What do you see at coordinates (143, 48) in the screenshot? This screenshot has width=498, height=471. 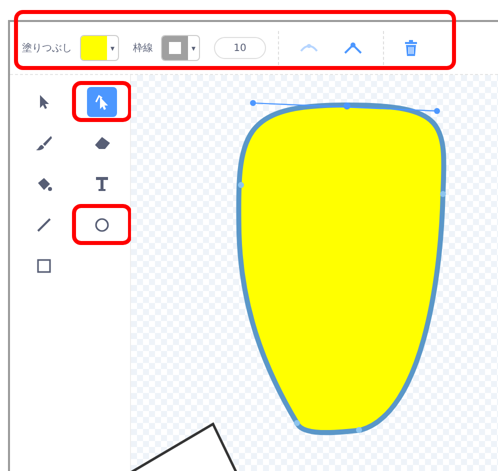 I see `outline-label: 枠線` at bounding box center [143, 48].